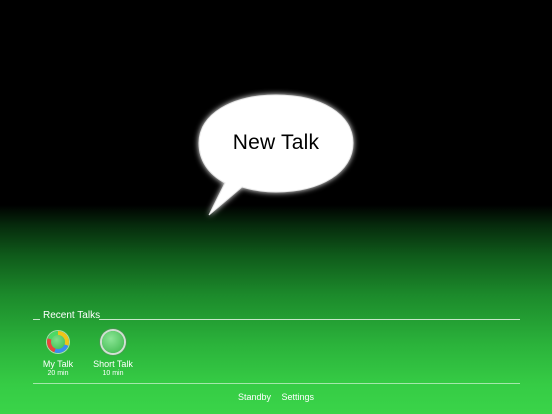  I want to click on recent-talk-short-talk: Short Talk 10 min, so click(113, 354).